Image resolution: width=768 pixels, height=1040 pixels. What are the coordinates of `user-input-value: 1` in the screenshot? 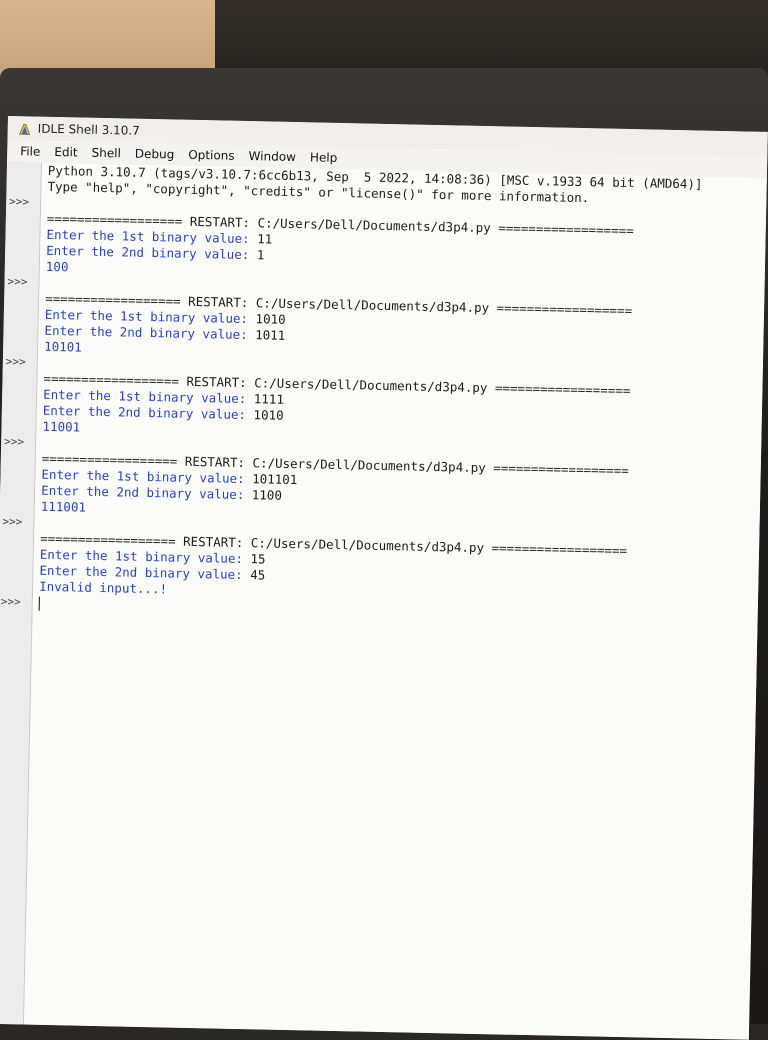 It's located at (260, 255).